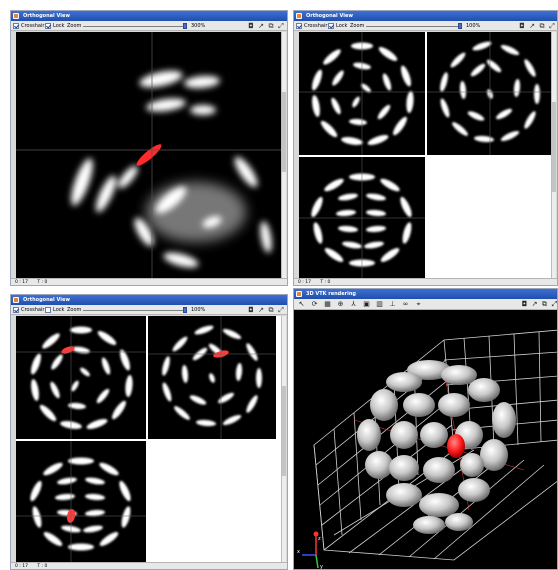  Describe the element at coordinates (353, 304) in the screenshot. I see `axes-icon: ⅄` at that location.